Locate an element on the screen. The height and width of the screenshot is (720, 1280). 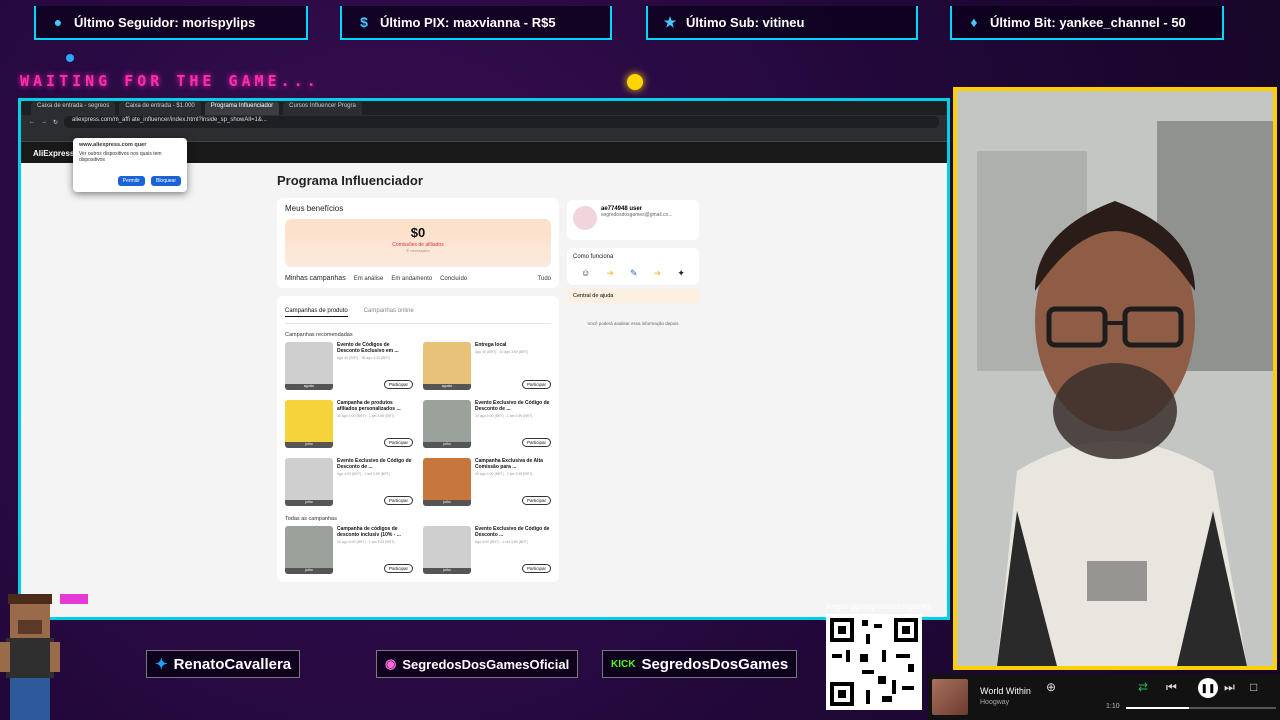
alert-pix-text: Último PIX: maxvianna - R$5 is located at coordinates (468, 22).